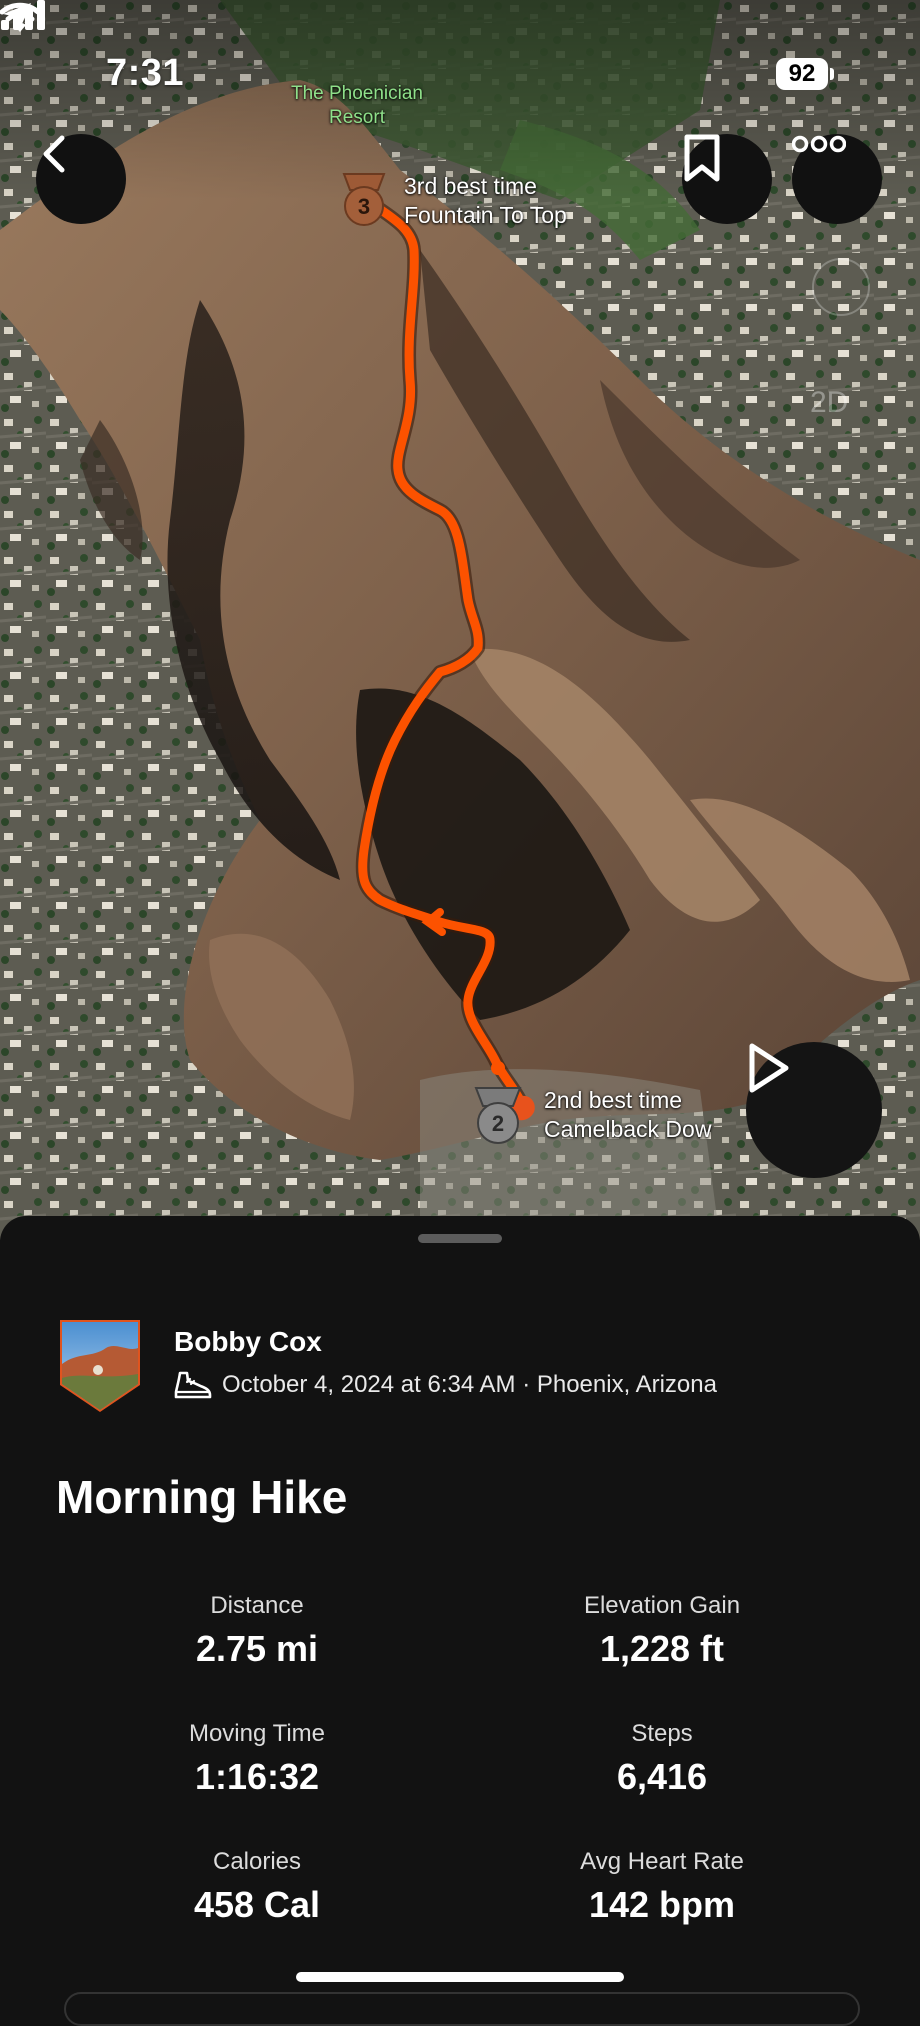 The height and width of the screenshot is (2026, 920). Describe the element at coordinates (662, 1886) in the screenshot. I see `stat-avg-heart-rate: Avg Heart Rate 142 bpm` at that location.